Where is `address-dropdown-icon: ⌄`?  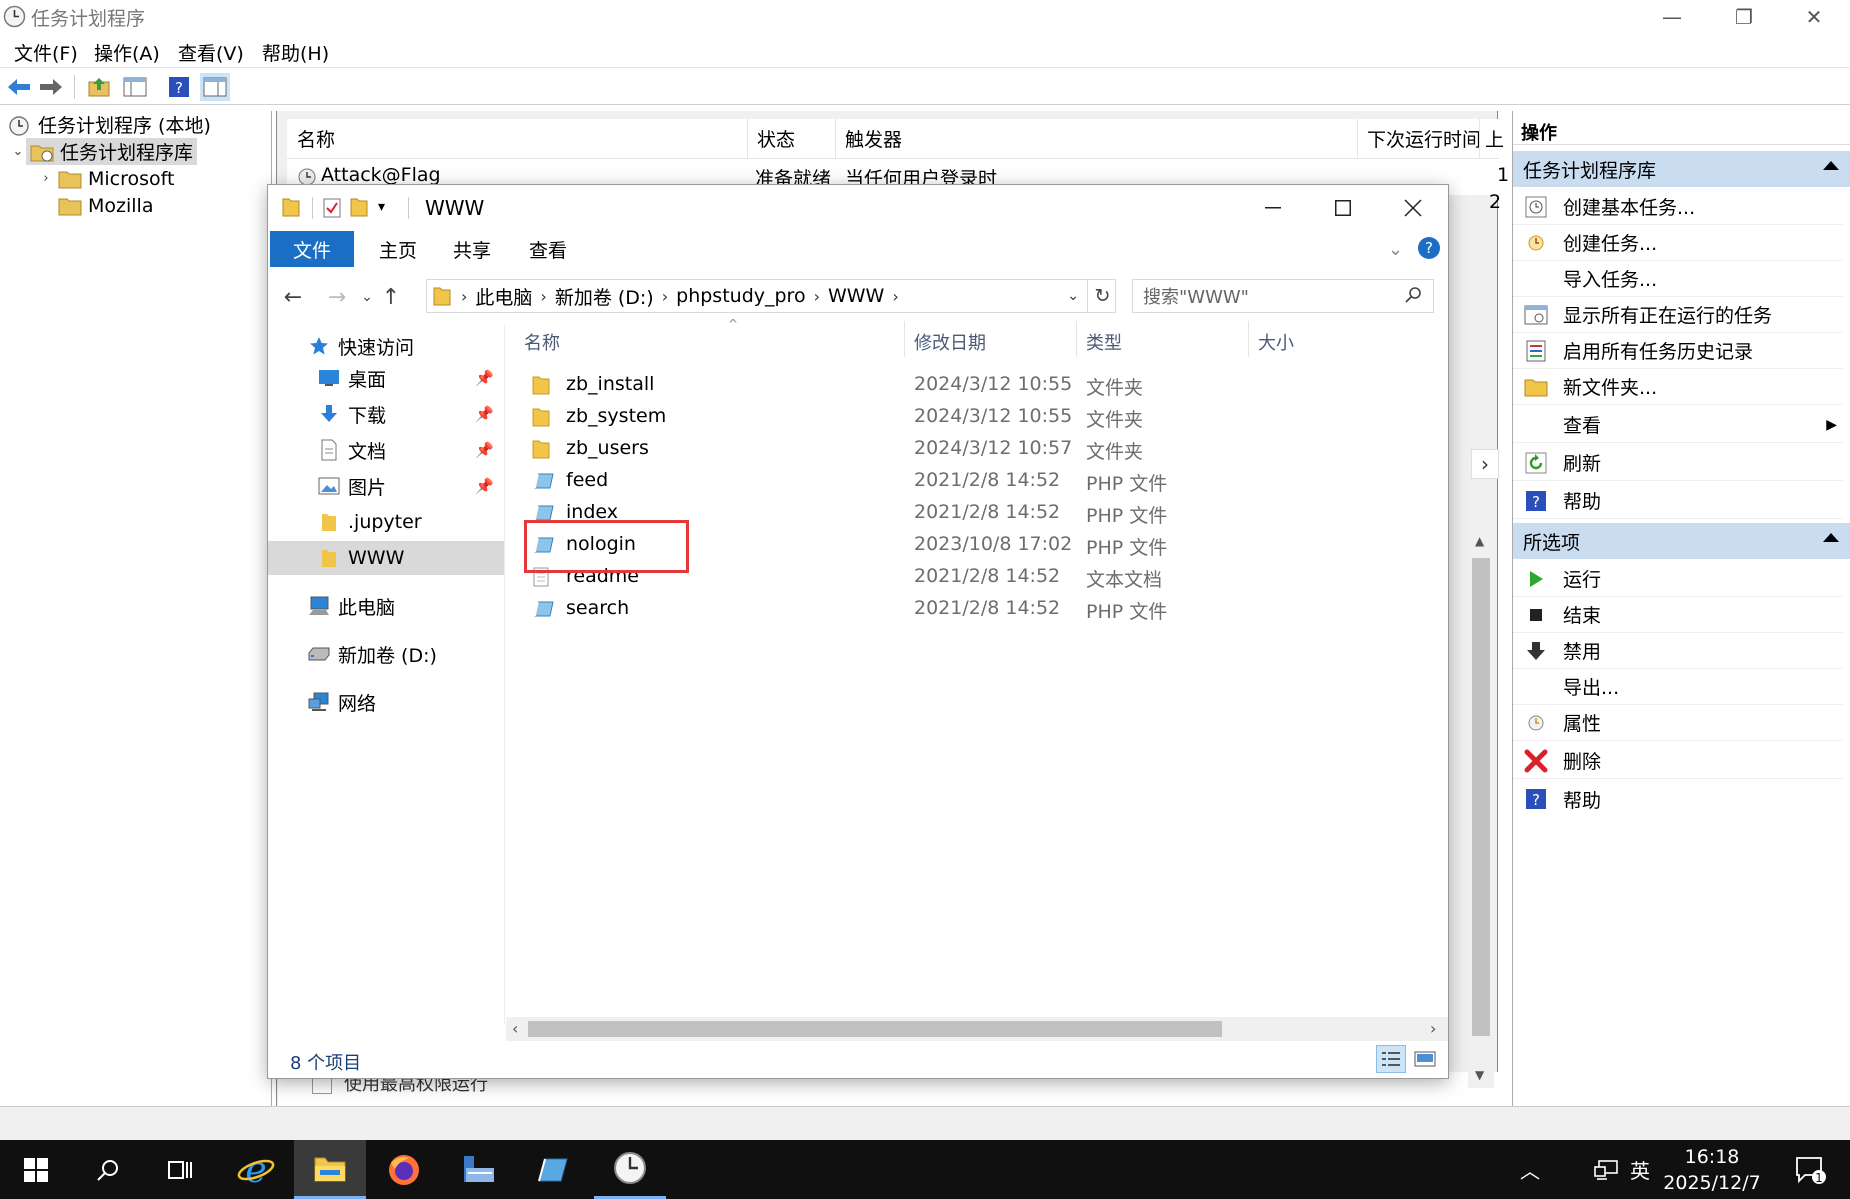 address-dropdown-icon: ⌄ is located at coordinates (1073, 296).